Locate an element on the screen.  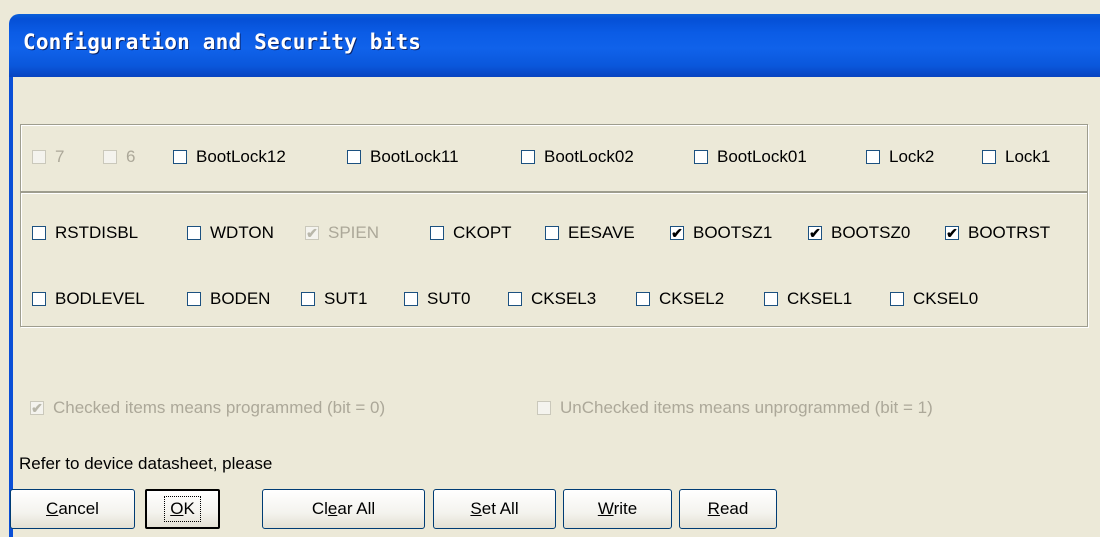
checkbox-label: BootLock11 is located at coordinates (414, 156).